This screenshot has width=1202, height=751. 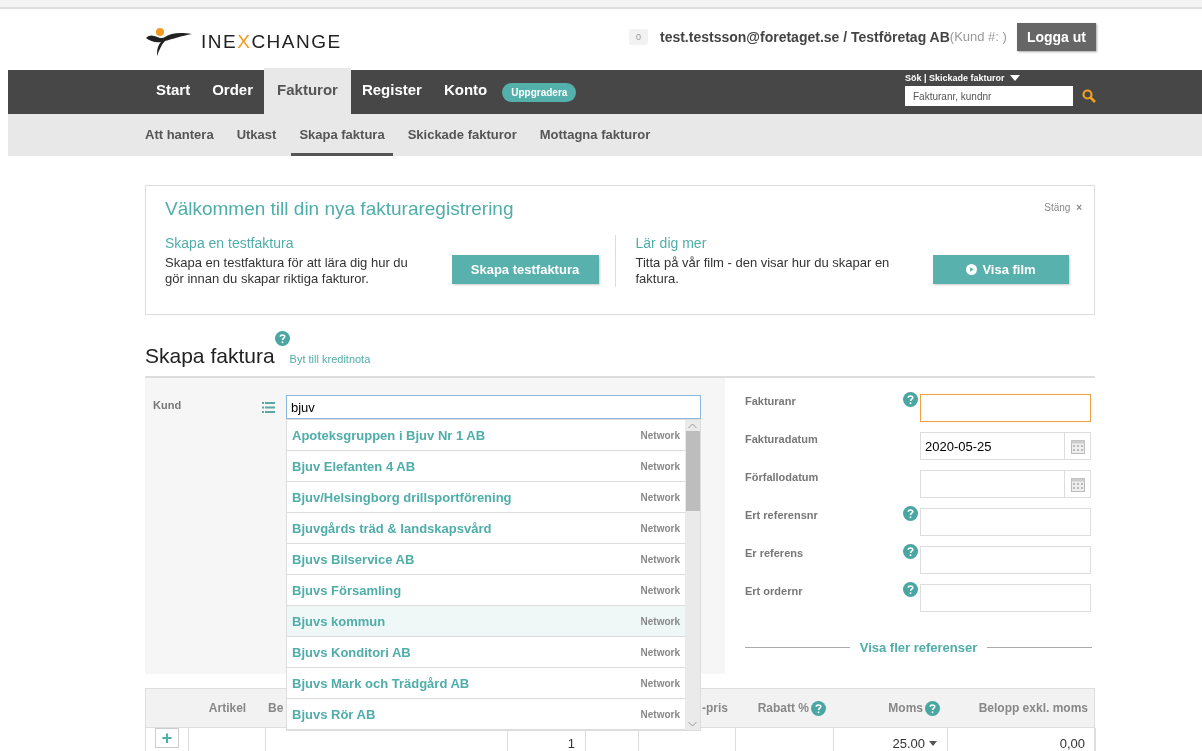 I want to click on suggestion-item: Bjuv Elefanten 4 AB Network, so click(x=486, y=466).